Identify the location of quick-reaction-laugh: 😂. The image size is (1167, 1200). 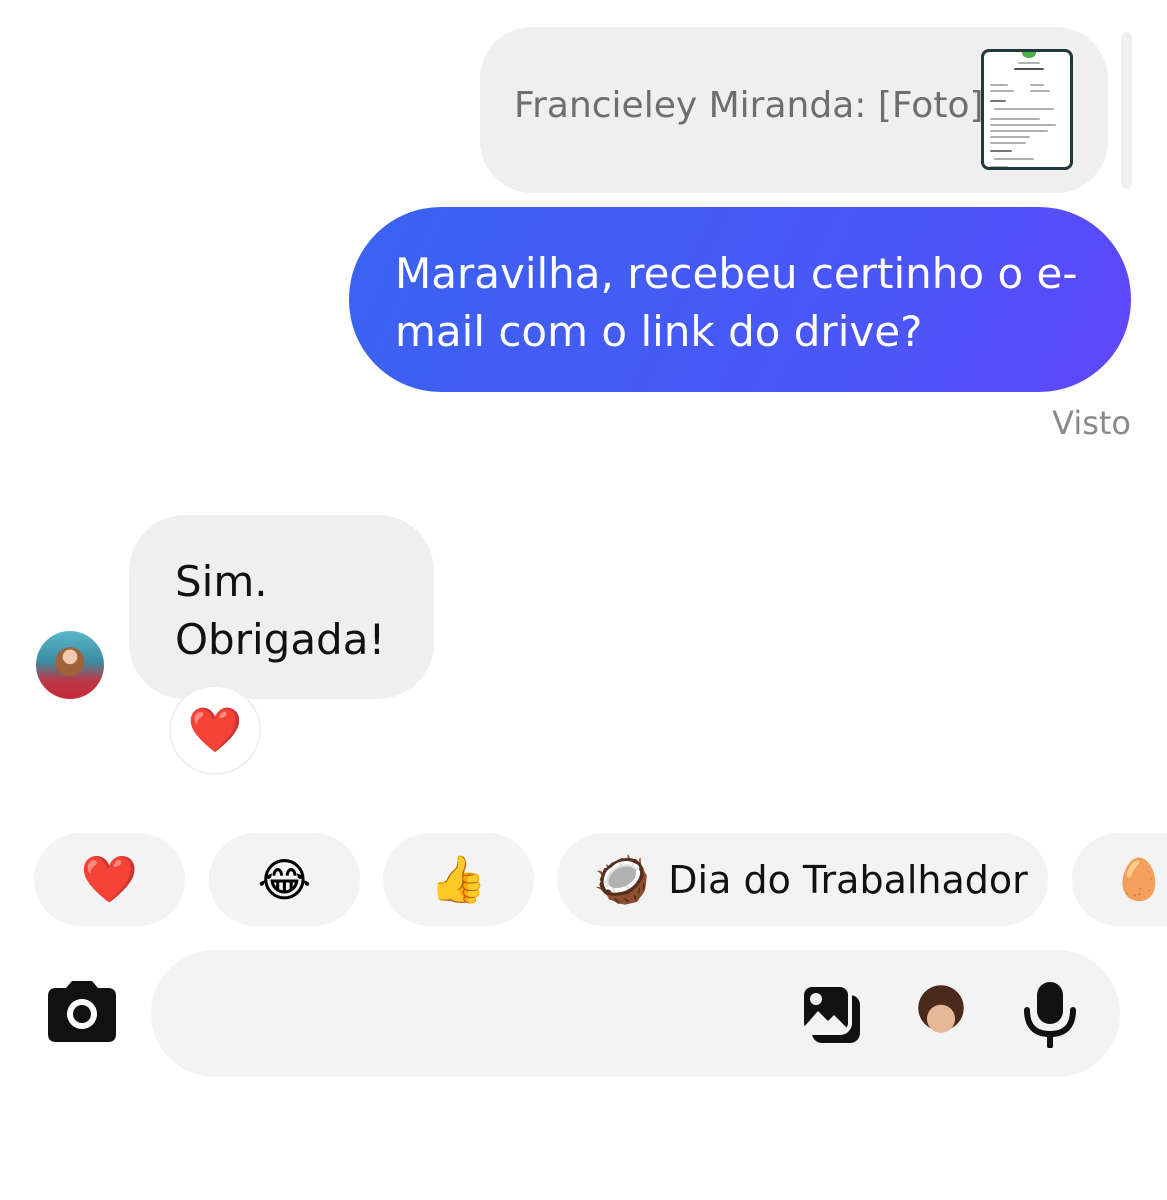
(284, 879).